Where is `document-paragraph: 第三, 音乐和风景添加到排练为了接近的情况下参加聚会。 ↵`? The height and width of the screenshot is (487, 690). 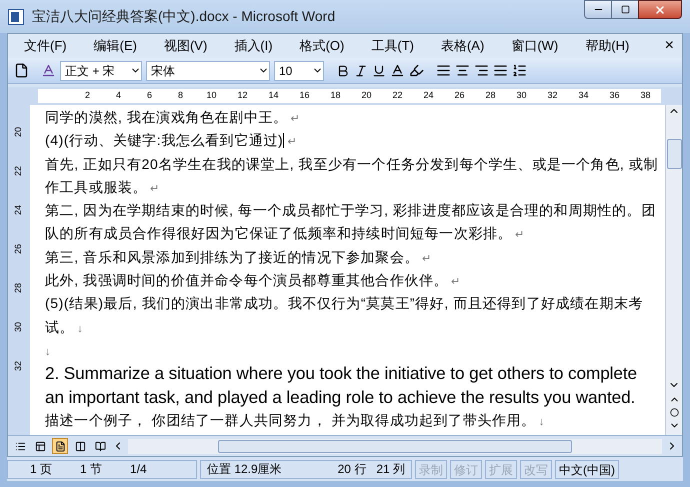 document-paragraph: 第三, 音乐和风景添加到排练为了接近的情况下参加聚会。 ↵ is located at coordinates (238, 256).